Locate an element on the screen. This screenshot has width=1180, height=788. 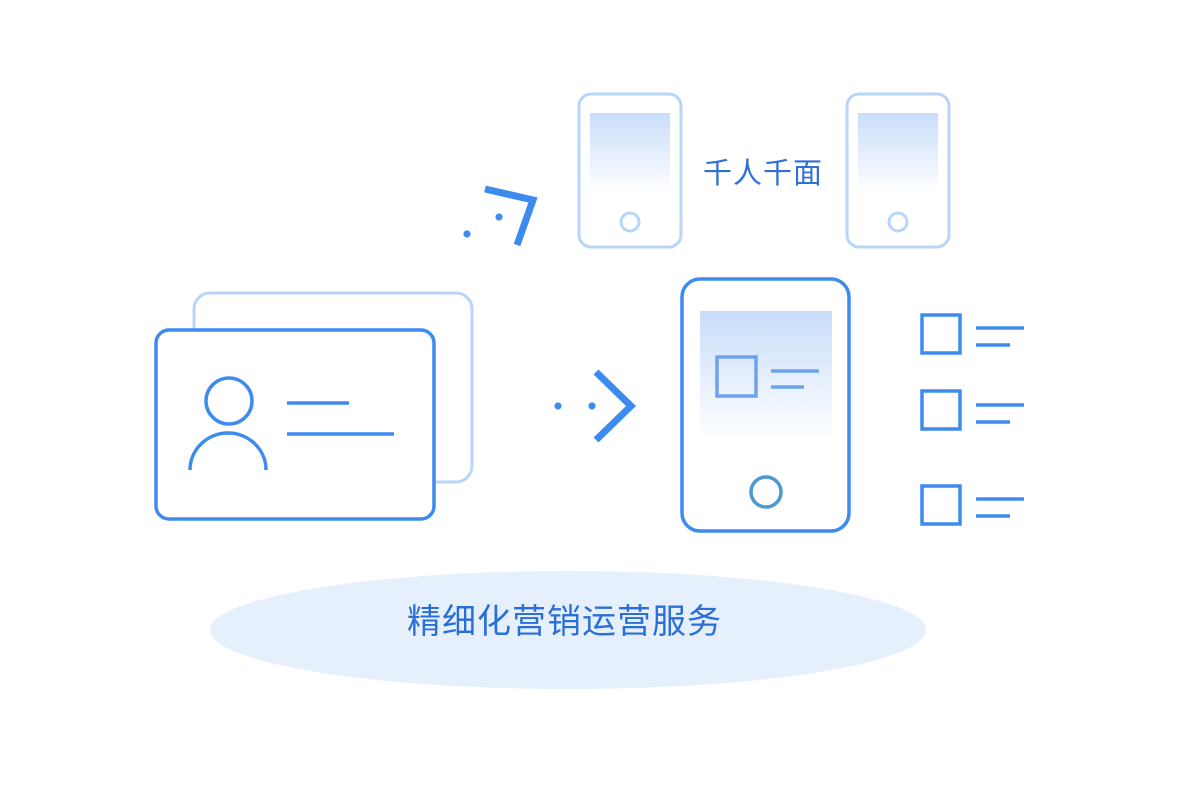
main-phone-icon is located at coordinates (765, 405).